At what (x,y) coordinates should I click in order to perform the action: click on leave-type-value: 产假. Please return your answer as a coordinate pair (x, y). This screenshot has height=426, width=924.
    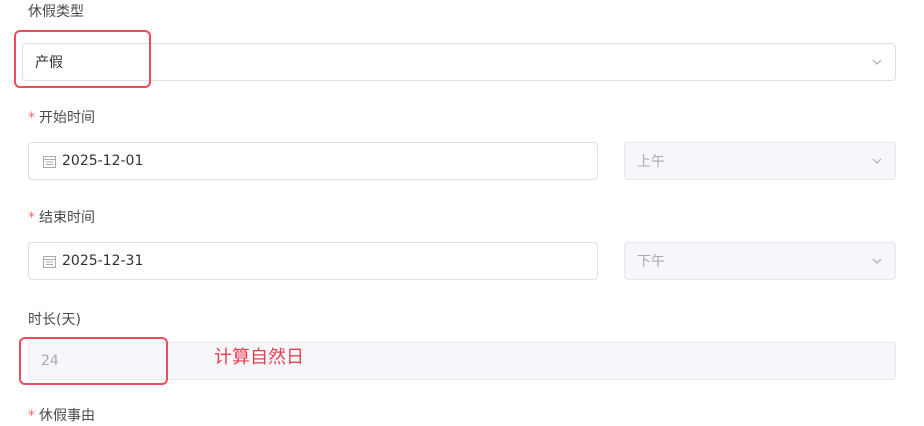
    Looking at the image, I should click on (49, 63).